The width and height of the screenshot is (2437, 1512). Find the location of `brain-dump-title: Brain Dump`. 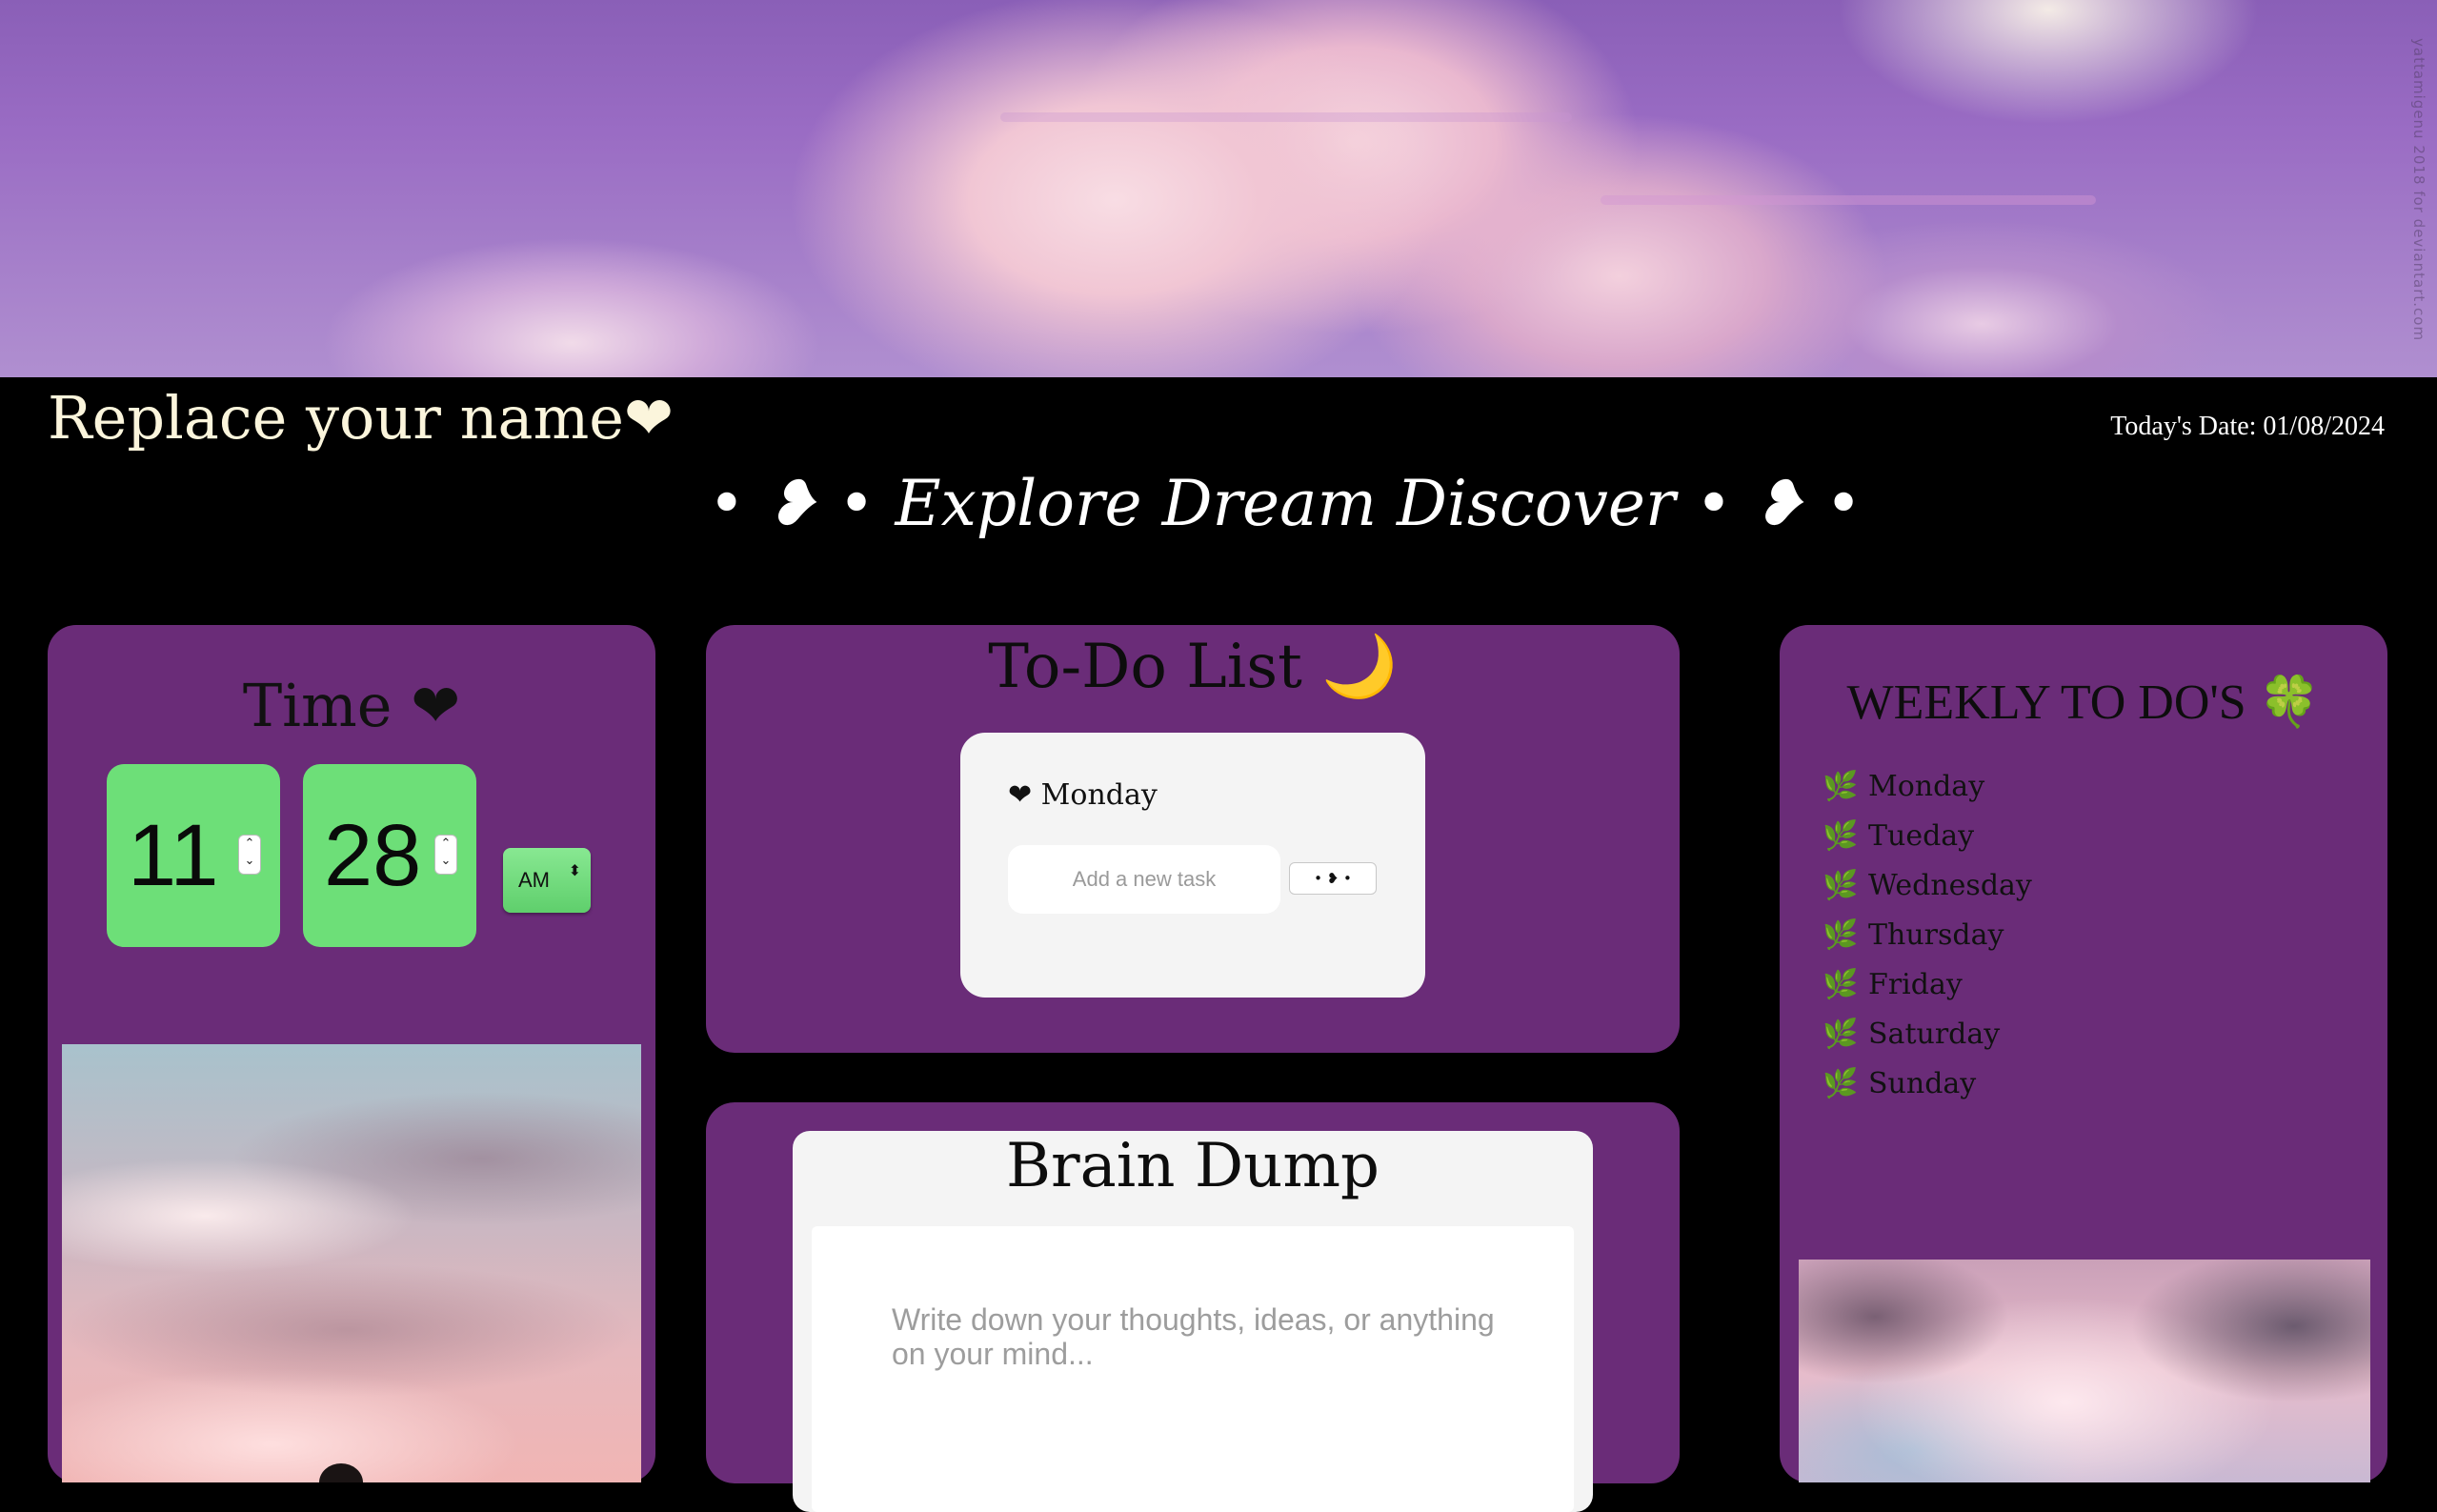

brain-dump-title: Brain Dump is located at coordinates (1193, 1166).